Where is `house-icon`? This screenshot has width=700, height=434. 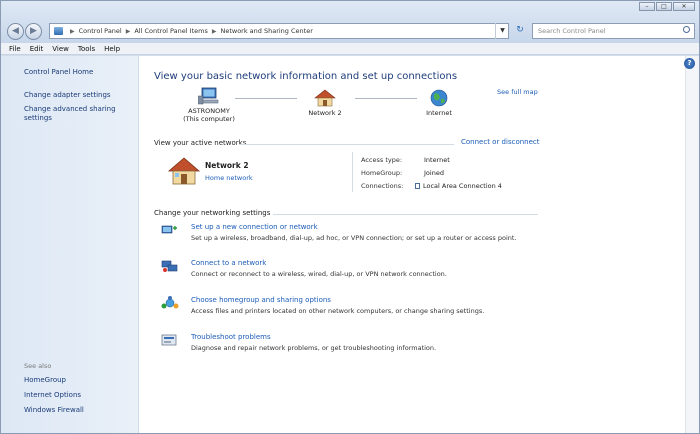 house-icon is located at coordinates (325, 98).